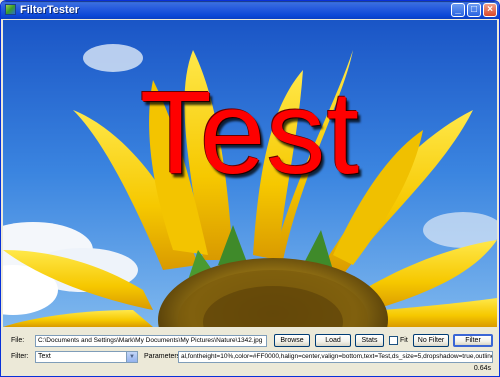 The image size is (500, 377). I want to click on maximize-icon: □, so click(474, 9).